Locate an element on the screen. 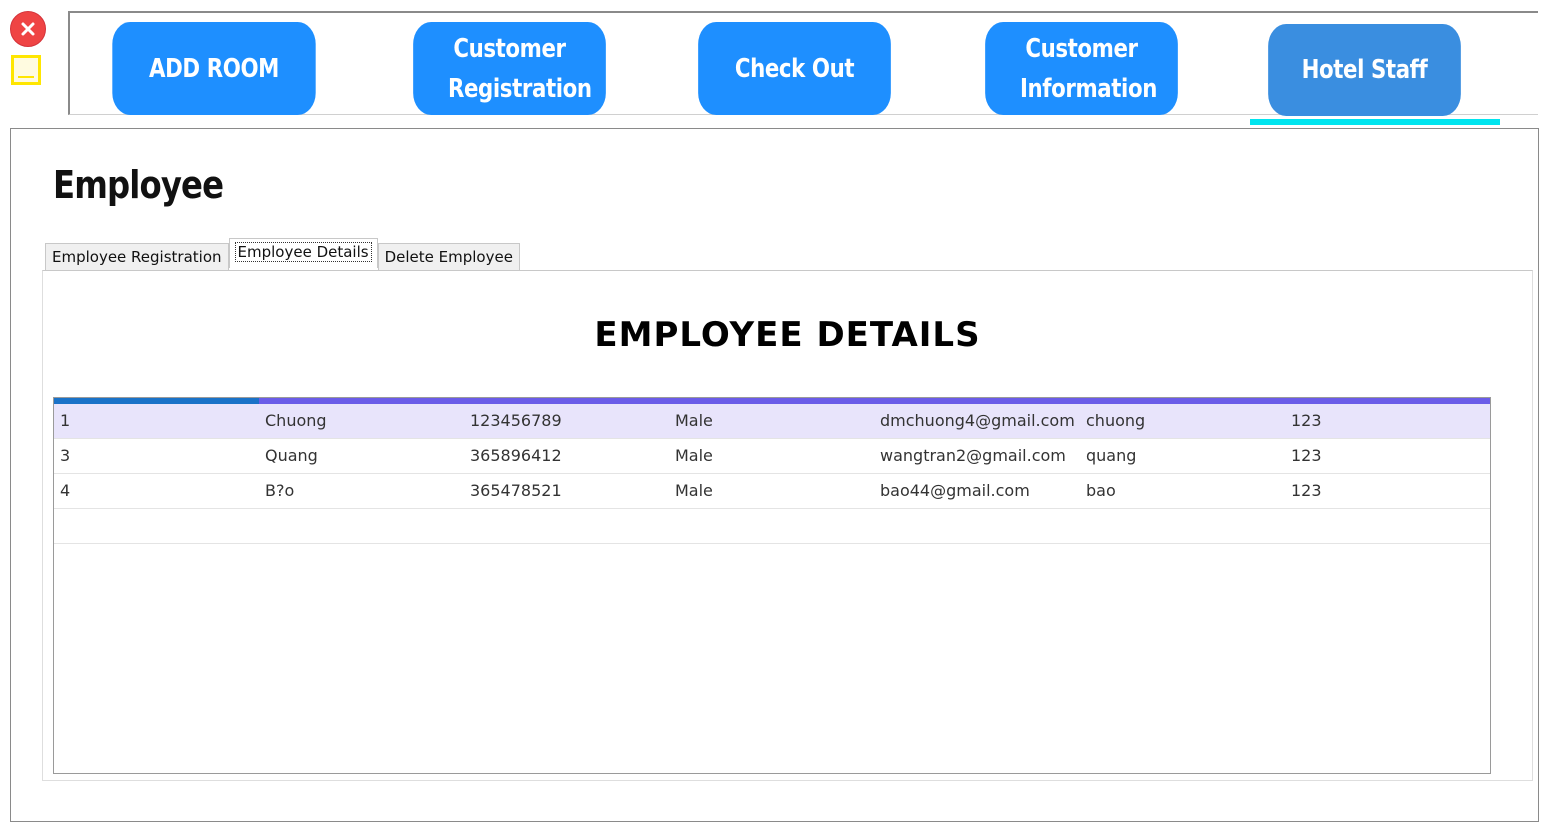 This screenshot has height=827, width=1547. tab-employee-details: Employee Details is located at coordinates (303, 253).